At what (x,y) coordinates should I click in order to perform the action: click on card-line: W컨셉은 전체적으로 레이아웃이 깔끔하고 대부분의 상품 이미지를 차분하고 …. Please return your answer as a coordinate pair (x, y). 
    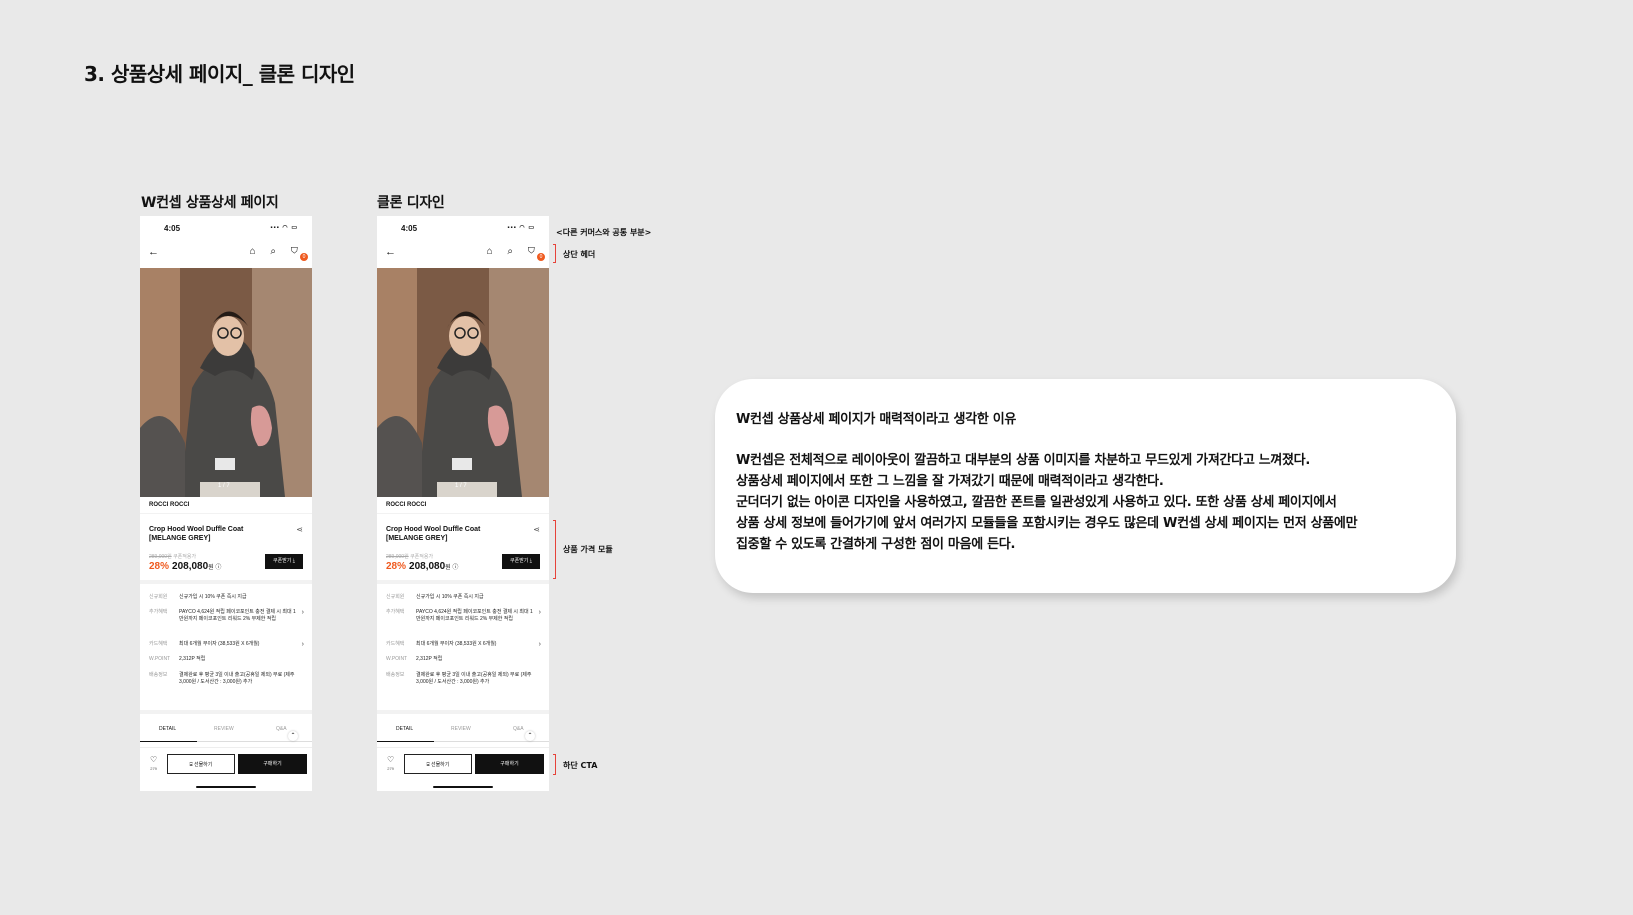
    Looking at the image, I should click on (1023, 460).